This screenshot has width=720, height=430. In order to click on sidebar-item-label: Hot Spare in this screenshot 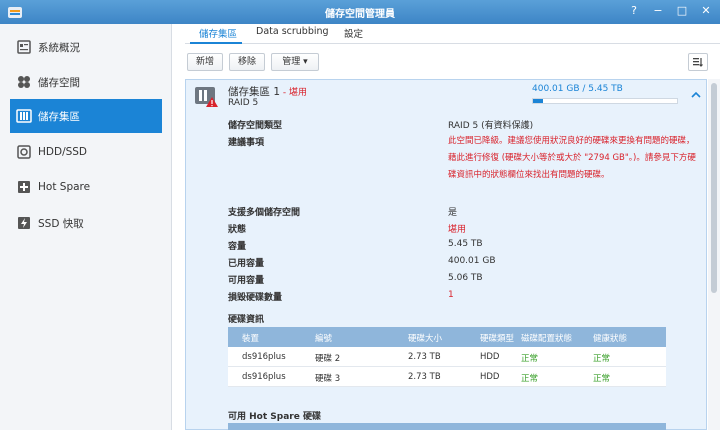, I will do `click(64, 187)`.